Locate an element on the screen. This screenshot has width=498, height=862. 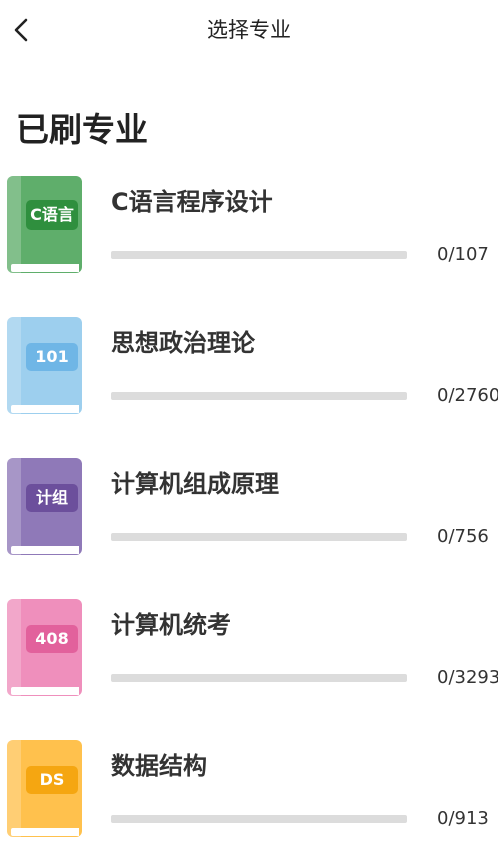
top-bar: 选择专业 is located at coordinates (249, 30).